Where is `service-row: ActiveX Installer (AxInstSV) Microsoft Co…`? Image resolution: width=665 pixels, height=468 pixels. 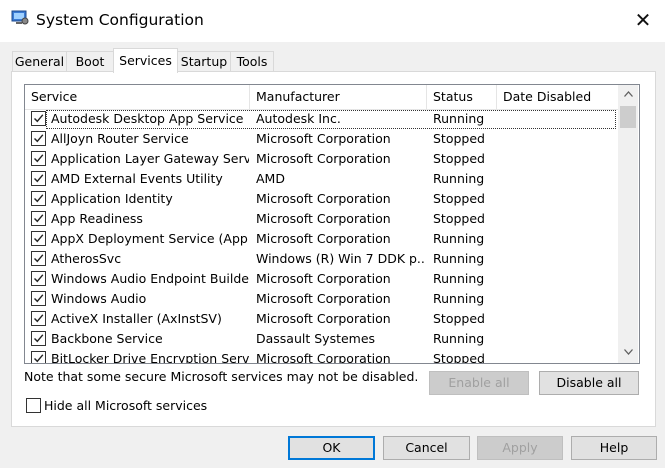 service-row: ActiveX Installer (AxInstSV) Microsoft Co… is located at coordinates (321, 319).